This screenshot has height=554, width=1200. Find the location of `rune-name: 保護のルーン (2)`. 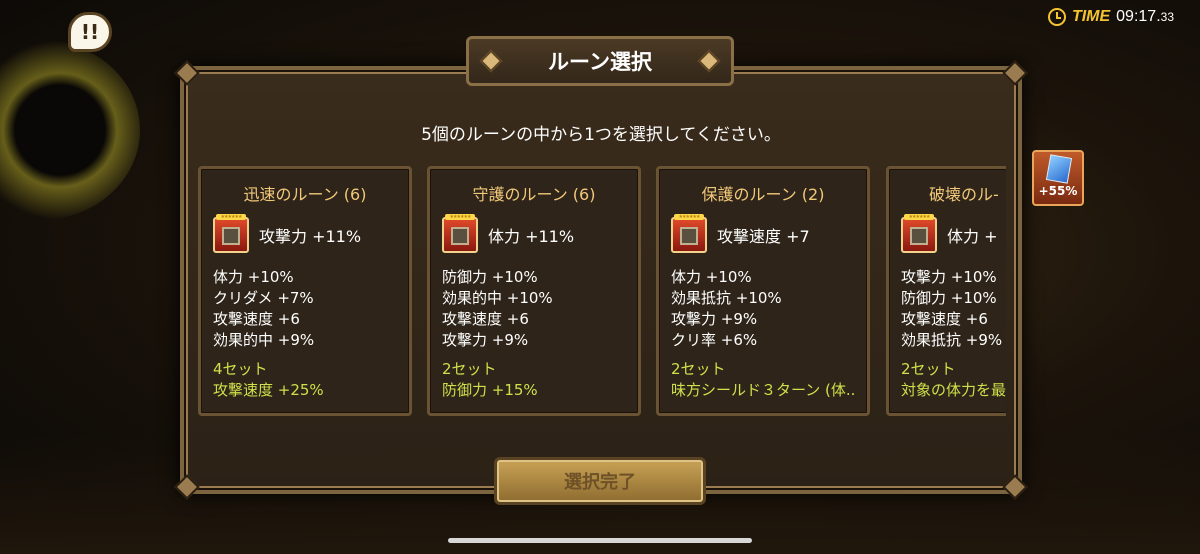

rune-name: 保護のルーン (2) is located at coordinates (763, 194).